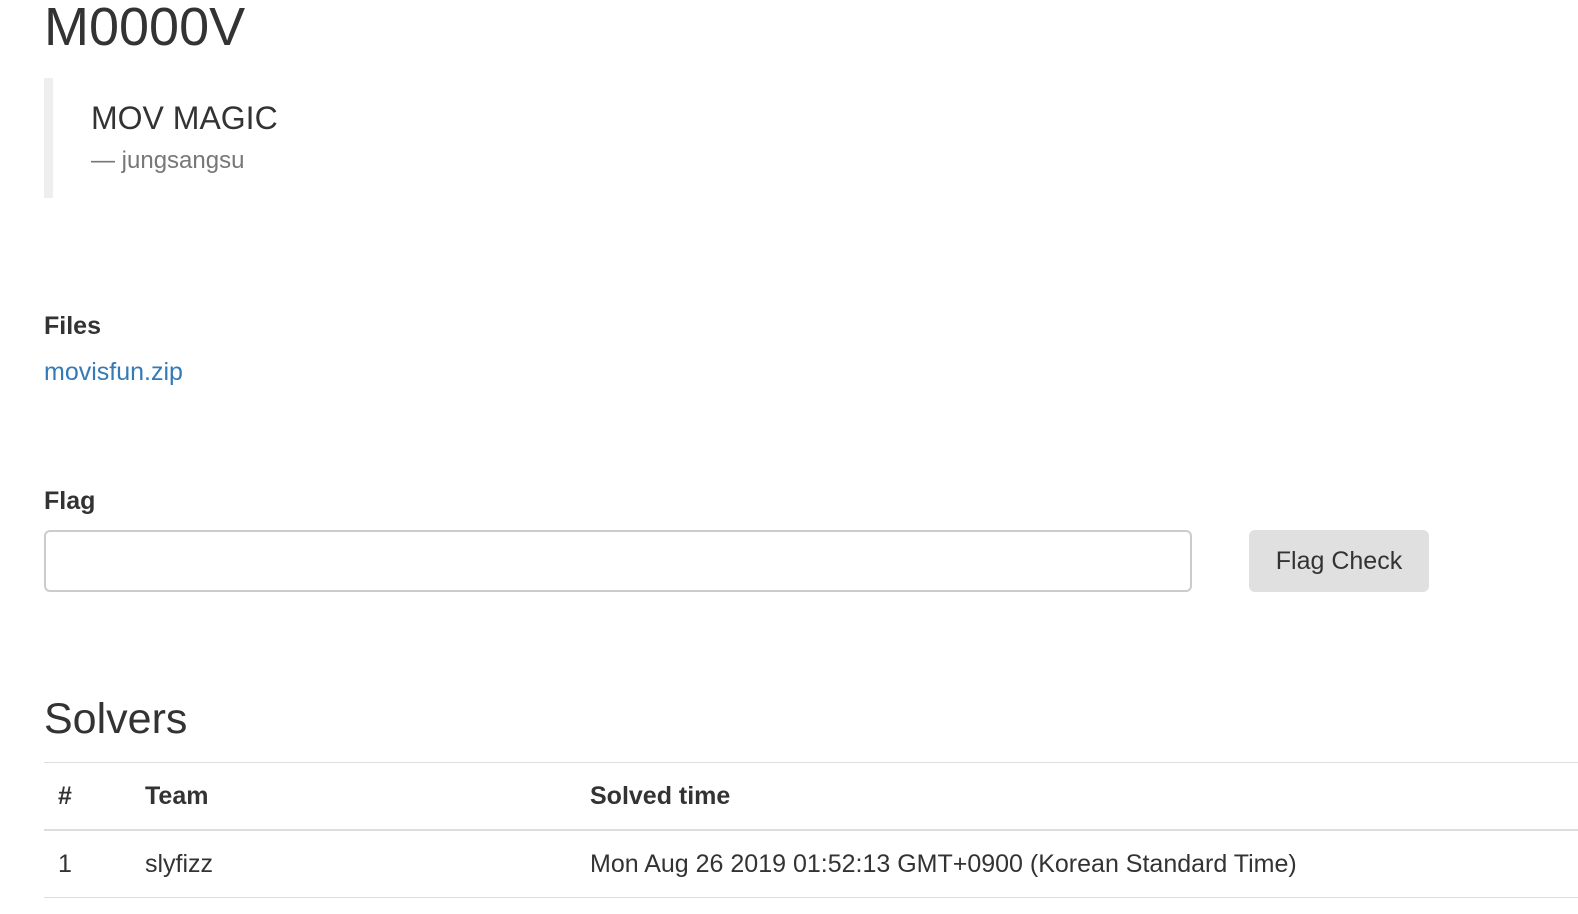 Image resolution: width=1578 pixels, height=914 pixels. Describe the element at coordinates (811, 796) in the screenshot. I see `solvers-table-header: # Team Solved time` at that location.